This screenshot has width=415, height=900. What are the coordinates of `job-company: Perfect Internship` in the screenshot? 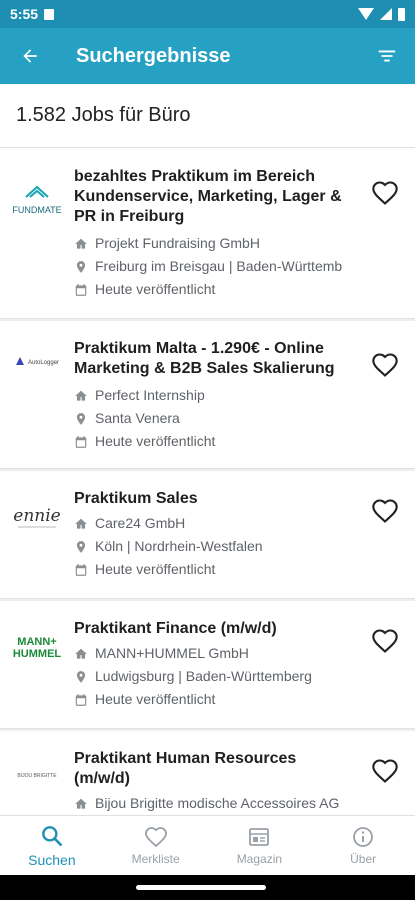 It's located at (214, 395).